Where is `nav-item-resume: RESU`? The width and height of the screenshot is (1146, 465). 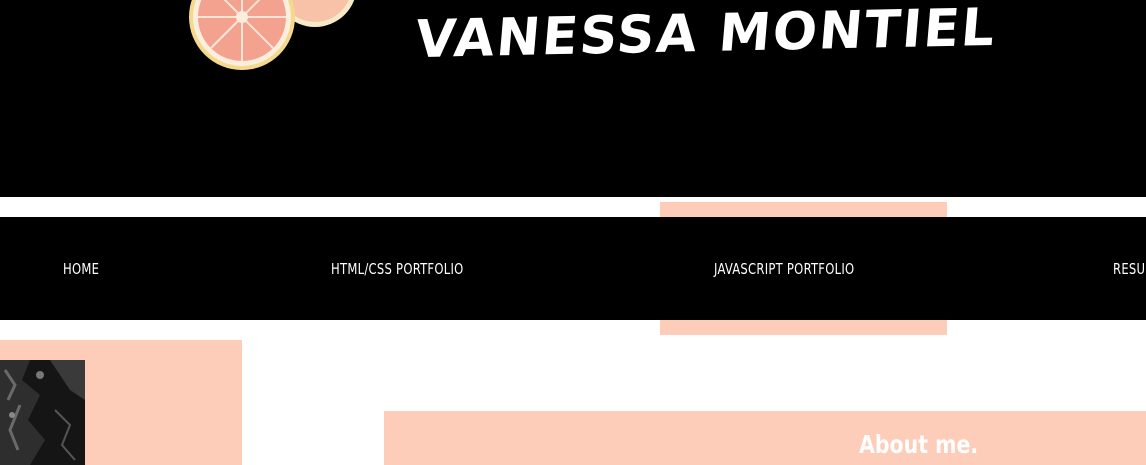
nav-item-resume: RESU is located at coordinates (1129, 269).